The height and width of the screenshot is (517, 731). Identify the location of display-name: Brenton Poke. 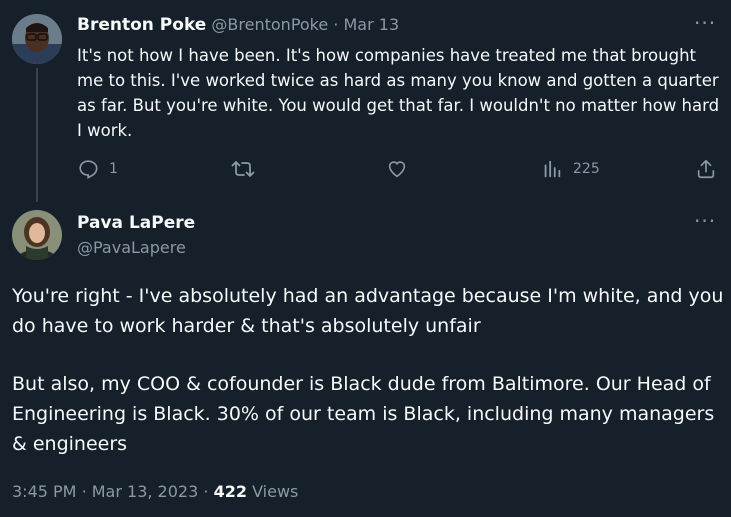
(141, 25).